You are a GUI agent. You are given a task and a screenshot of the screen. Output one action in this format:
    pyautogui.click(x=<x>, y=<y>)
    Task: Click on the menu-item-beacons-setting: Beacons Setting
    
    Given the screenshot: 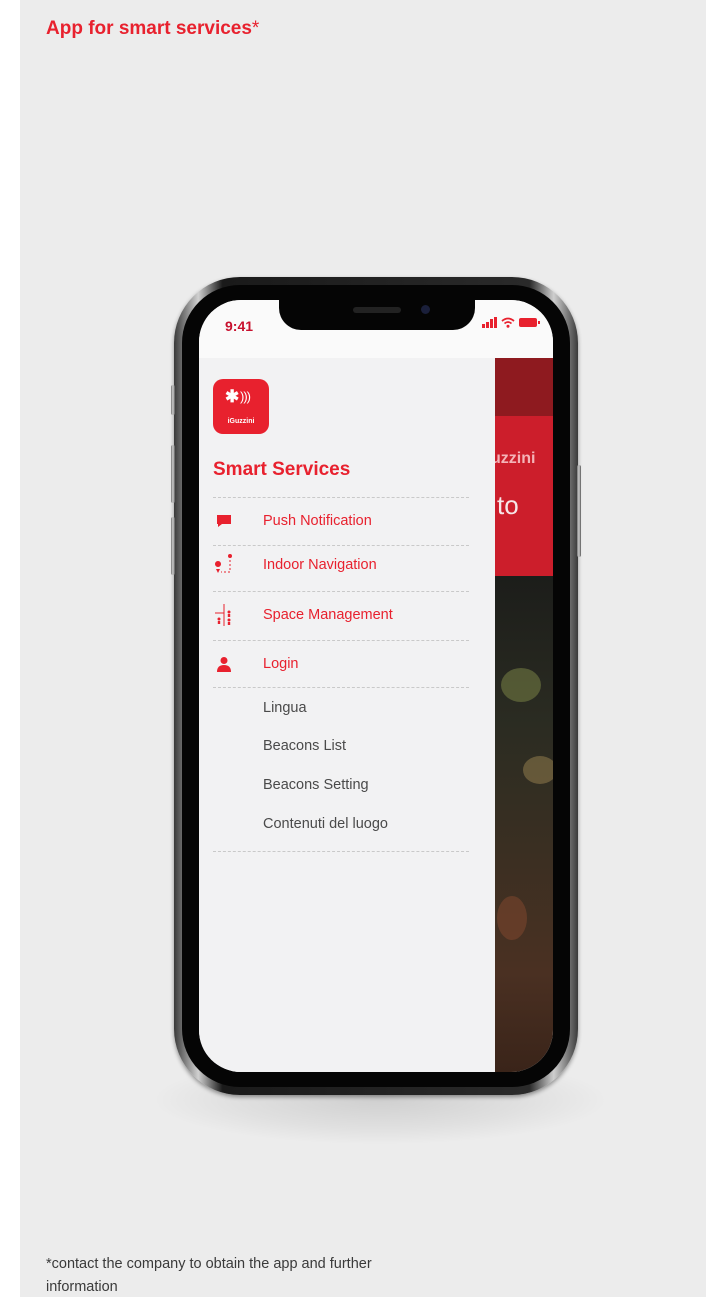 What is the action you would take?
    pyautogui.click(x=347, y=785)
    